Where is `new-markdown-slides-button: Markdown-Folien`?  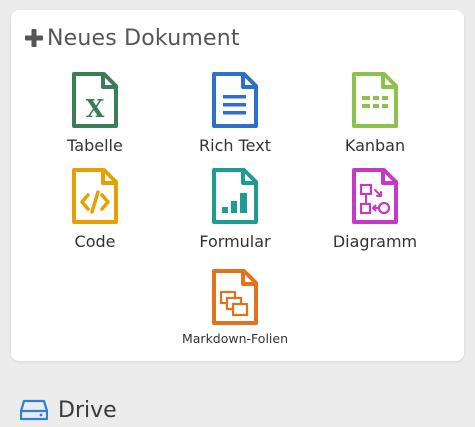 new-markdown-slides-button: Markdown-Folien is located at coordinates (235, 317).